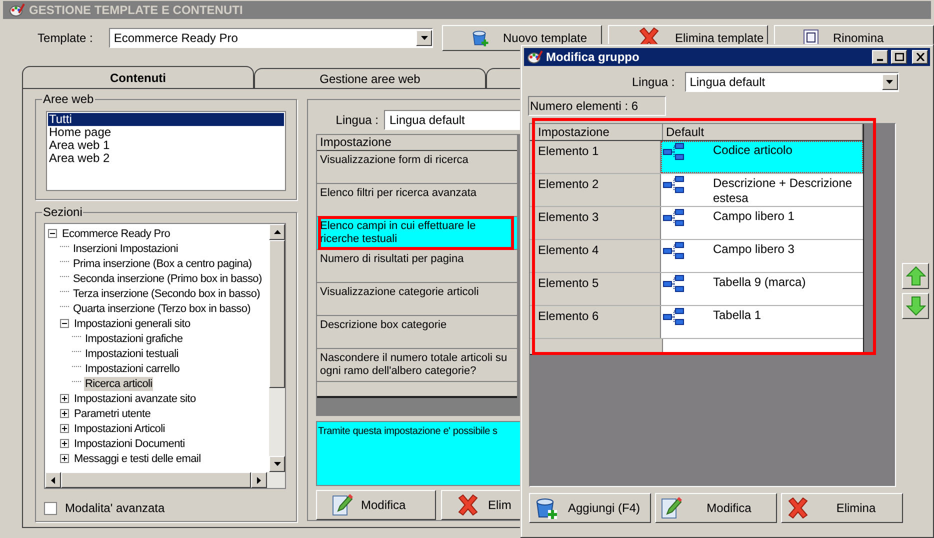 The height and width of the screenshot is (538, 934). I want to click on table-row: Nascondere il numero totale articoli su ogni ramo dell'albero categorie?, so click(417, 365).